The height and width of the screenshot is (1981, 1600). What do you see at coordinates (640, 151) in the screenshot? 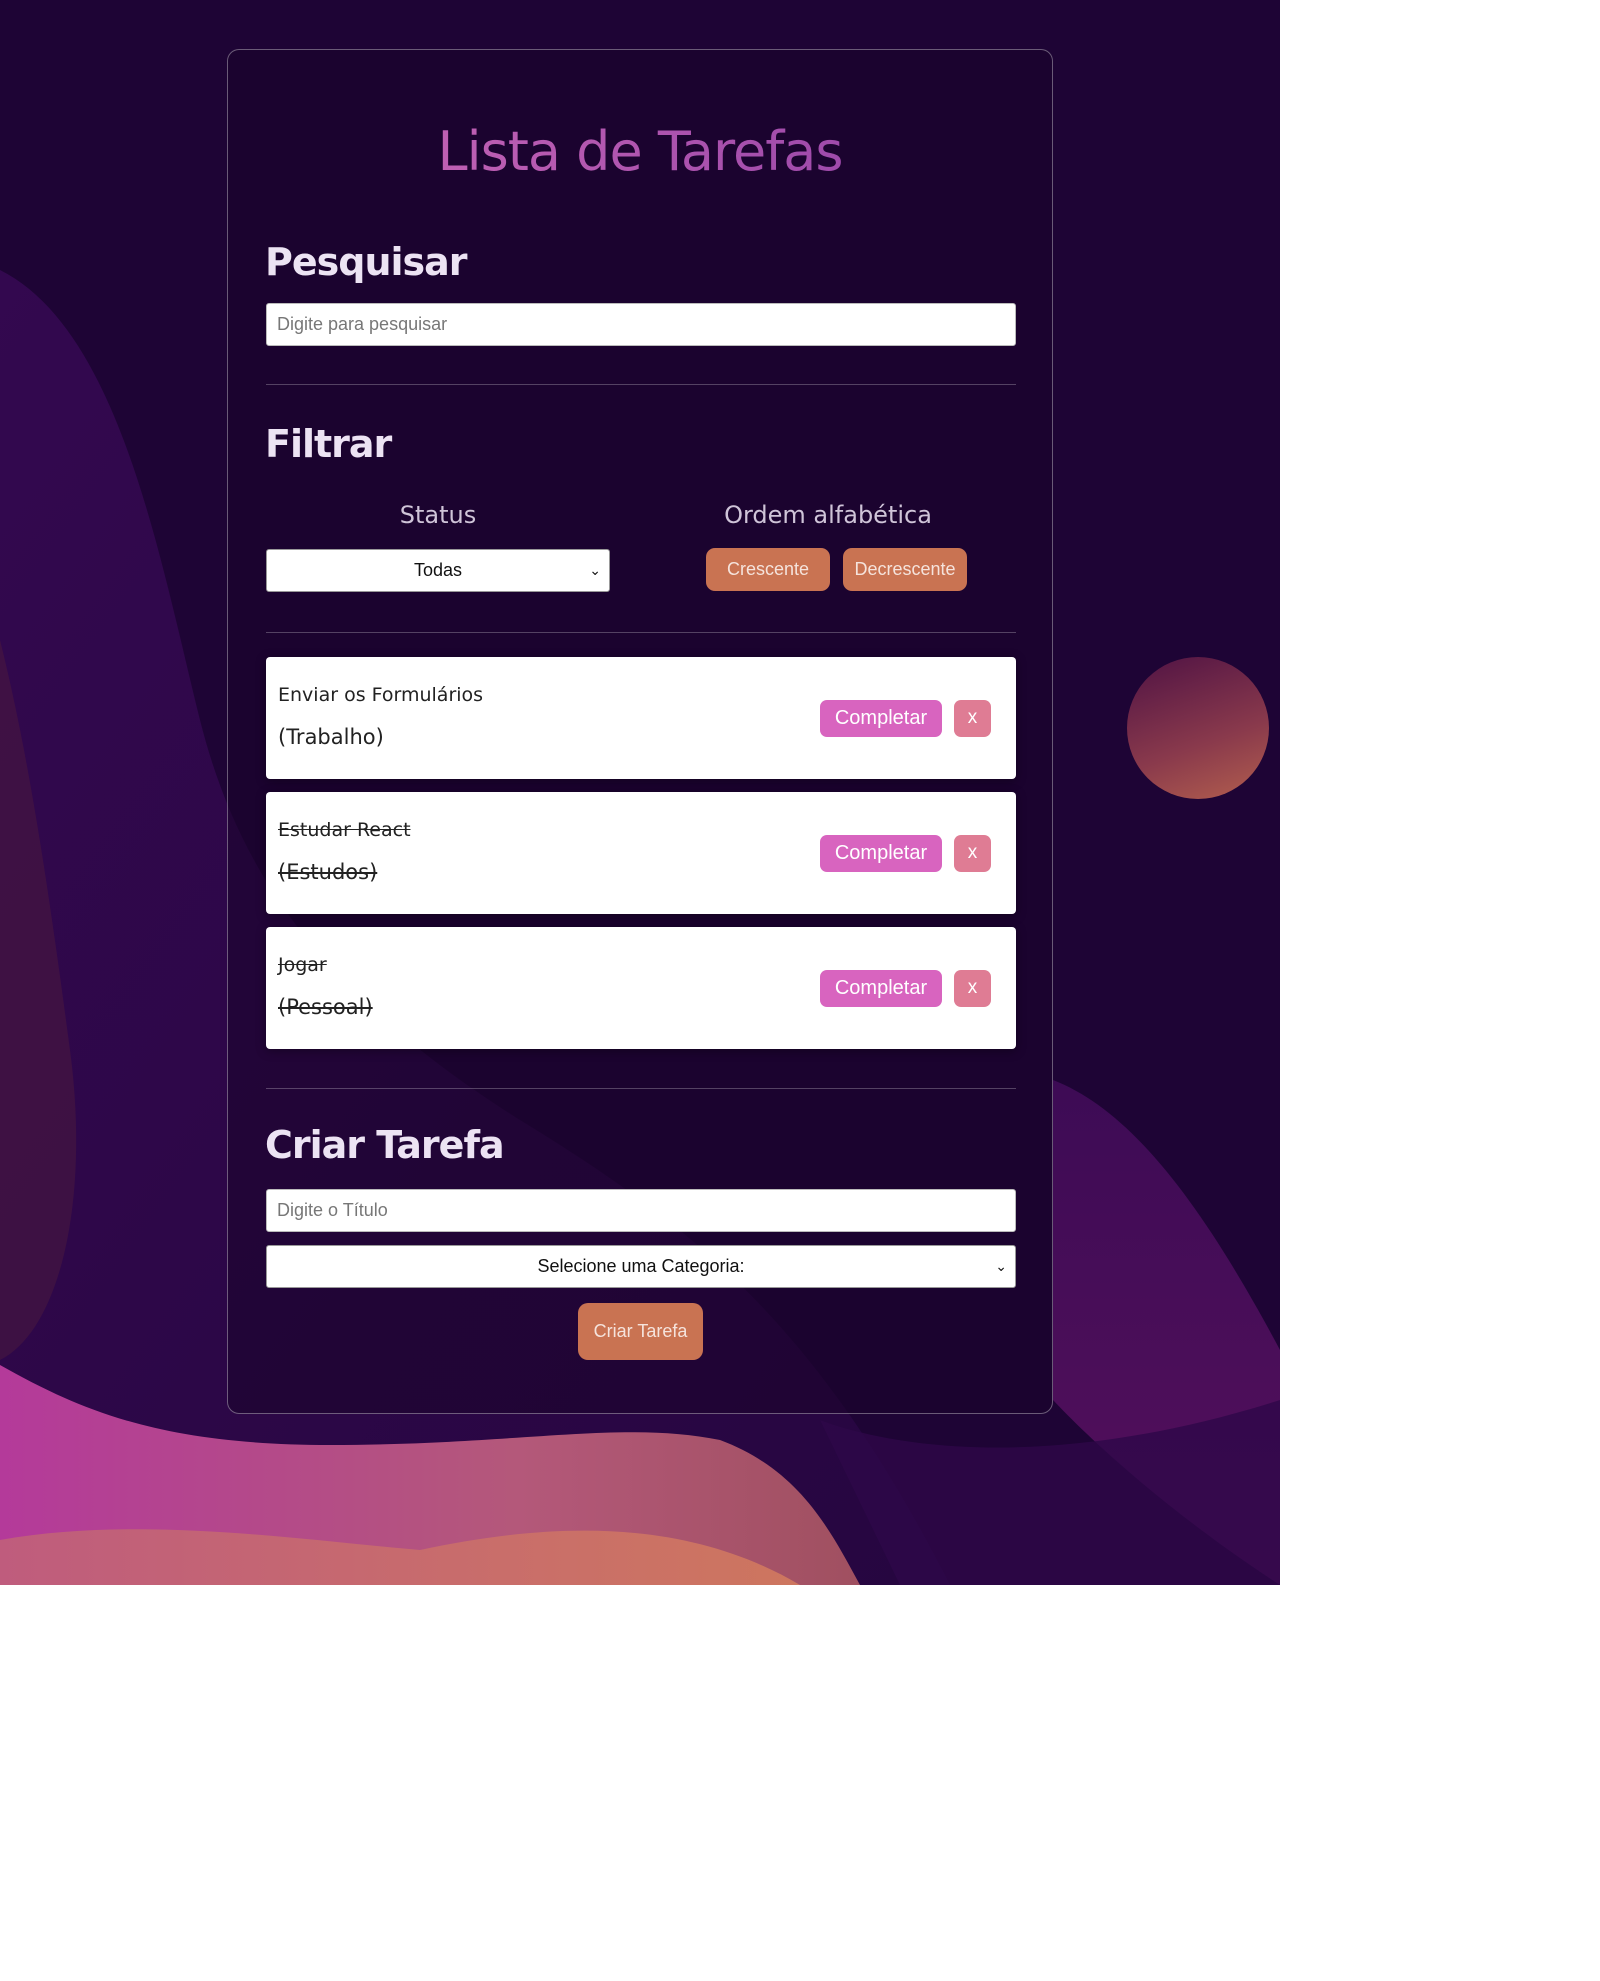
I see `page-title: Lista de Tarefas` at bounding box center [640, 151].